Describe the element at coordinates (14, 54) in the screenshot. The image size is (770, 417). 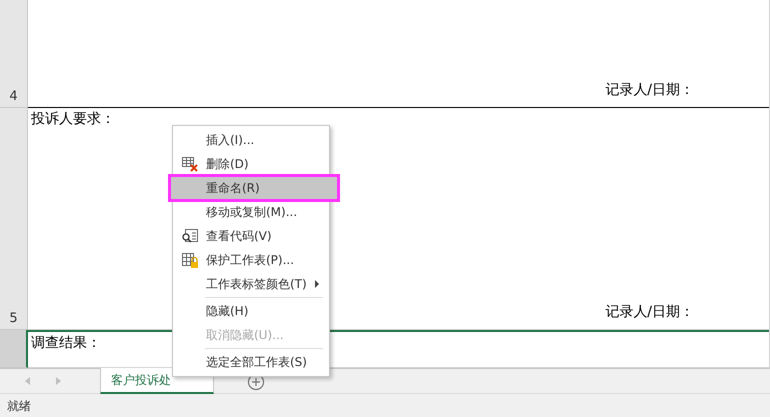
I see `row-header: 4` at that location.